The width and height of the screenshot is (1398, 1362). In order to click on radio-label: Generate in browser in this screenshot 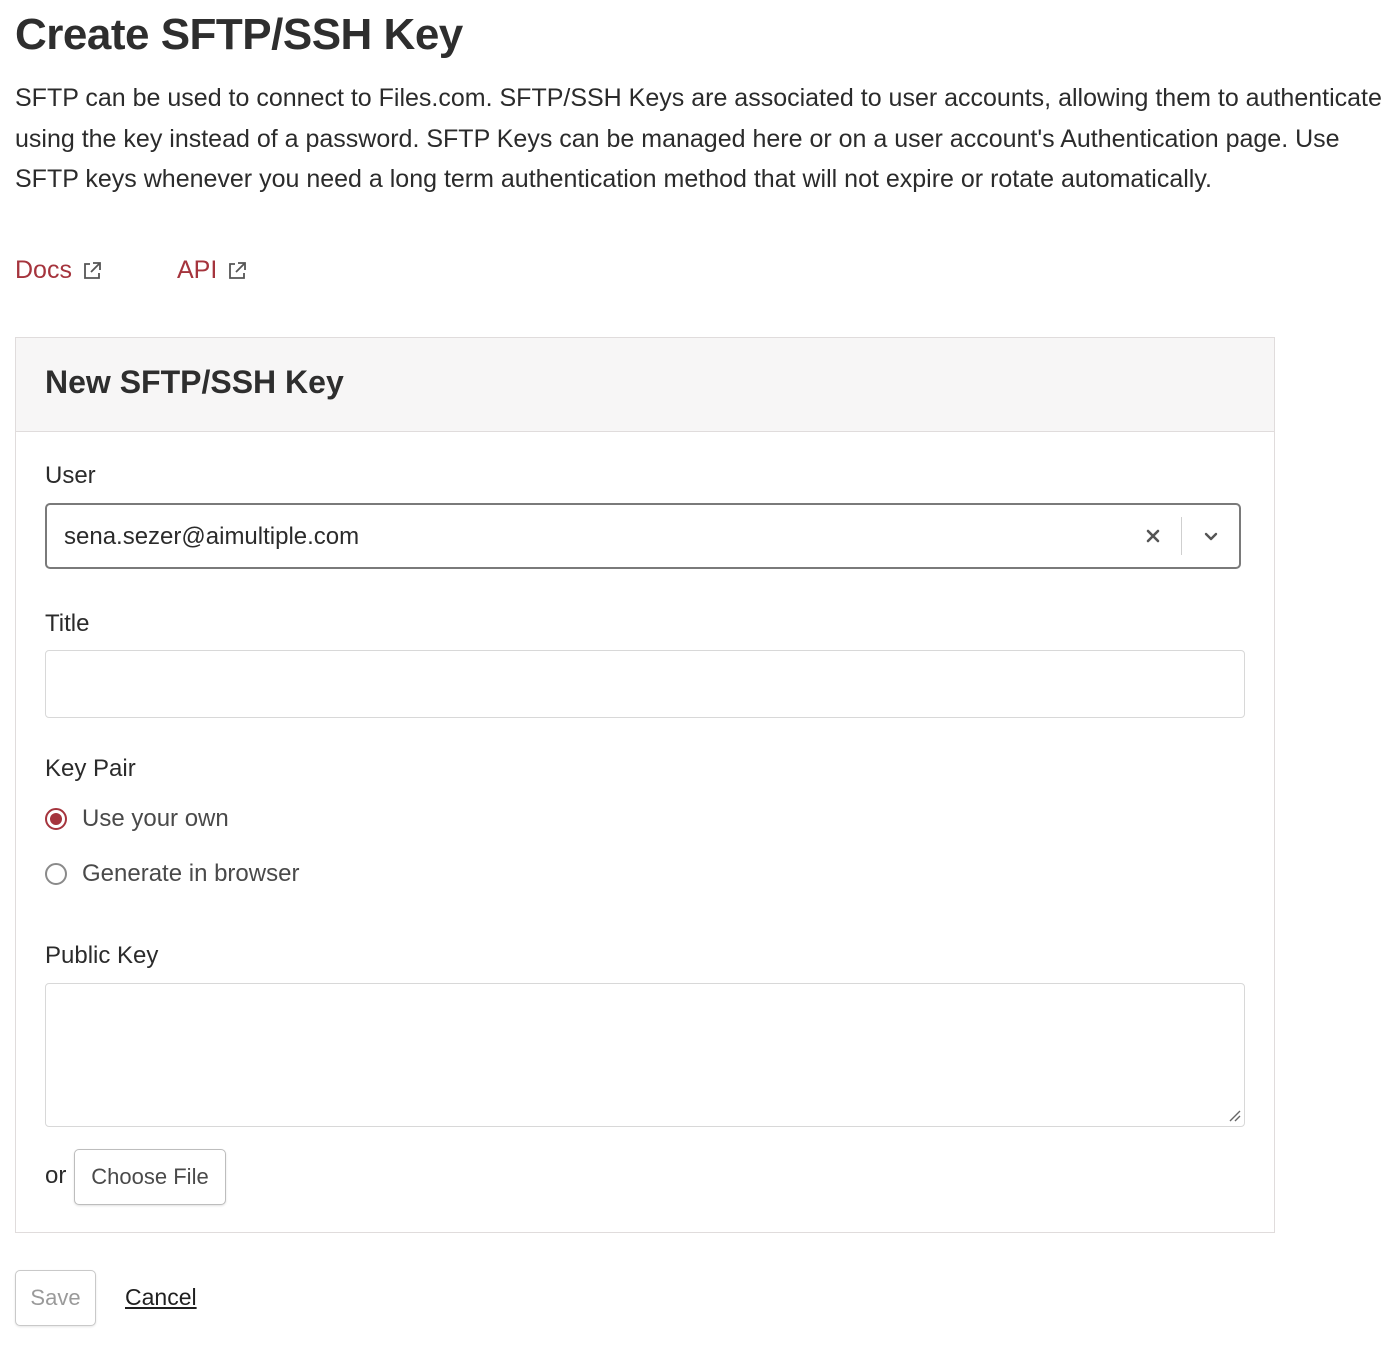, I will do `click(191, 873)`.